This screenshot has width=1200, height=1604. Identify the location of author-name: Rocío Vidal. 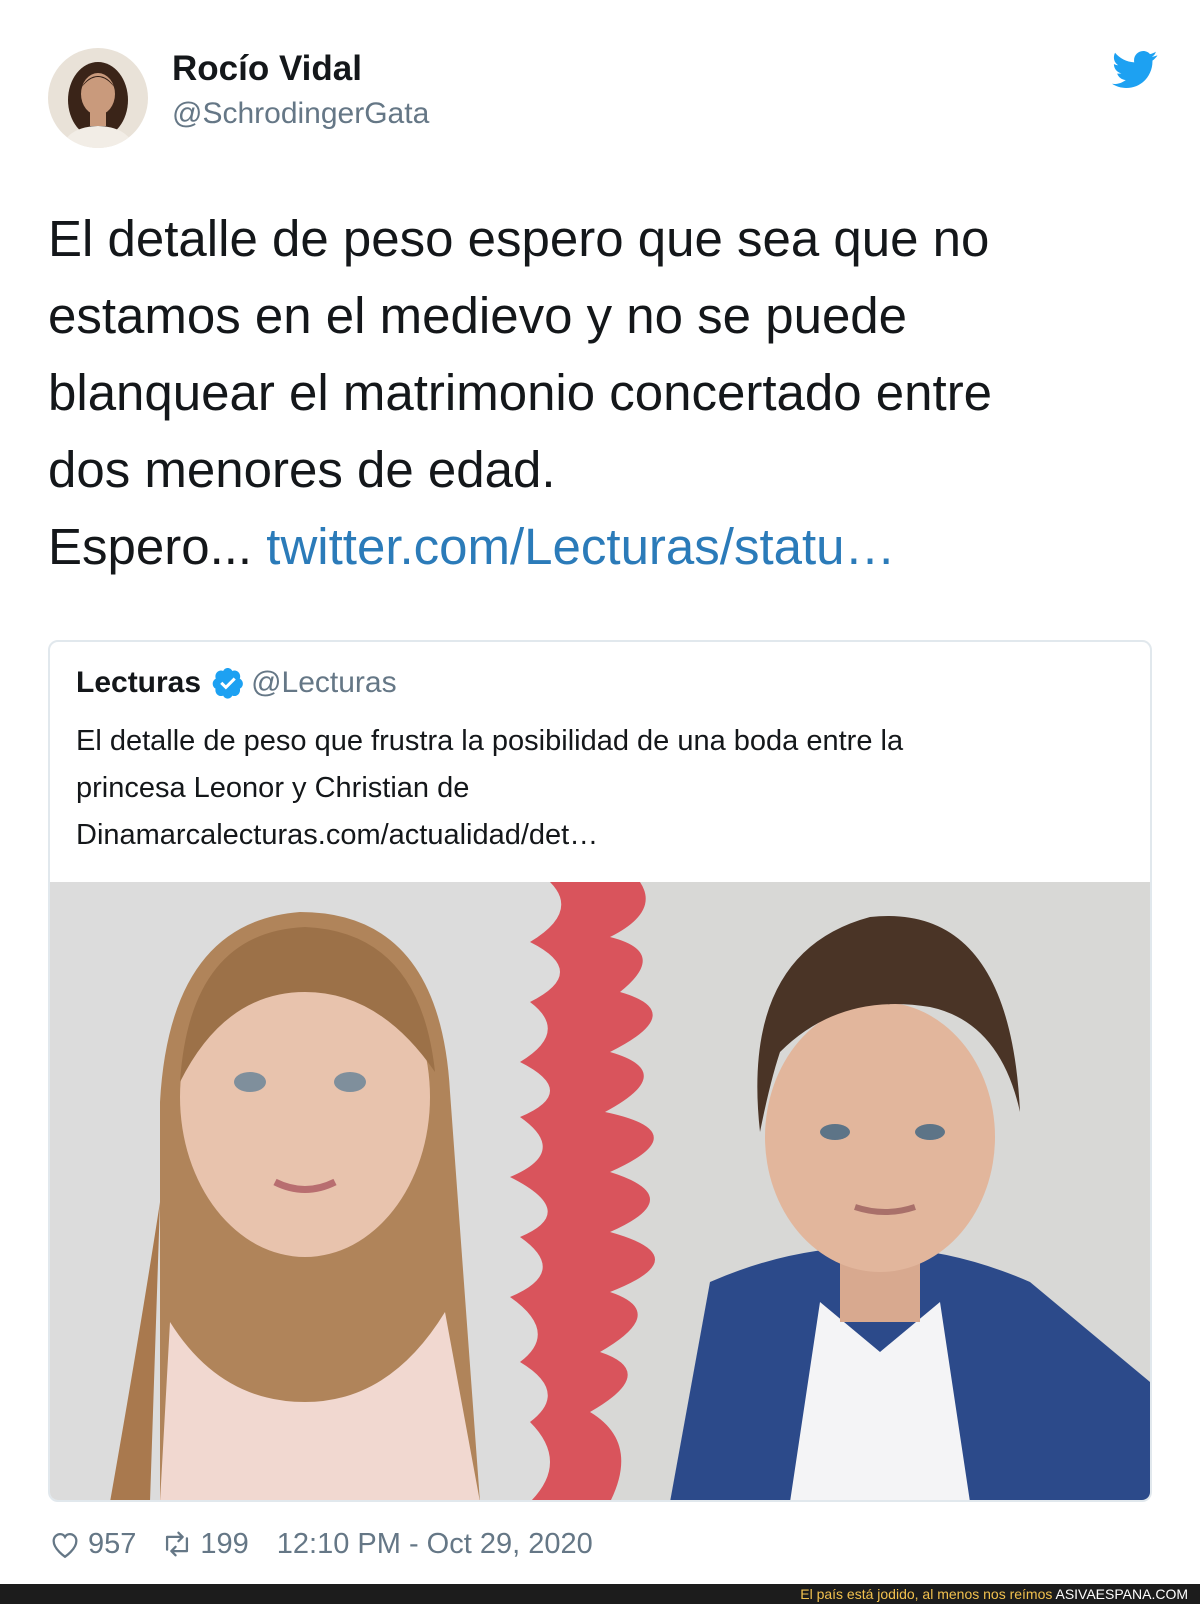
(267, 69).